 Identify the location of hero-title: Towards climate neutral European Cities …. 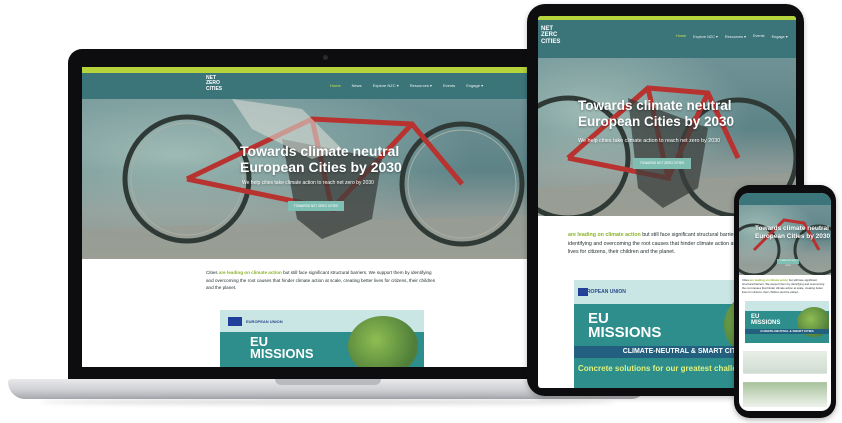
(321, 159).